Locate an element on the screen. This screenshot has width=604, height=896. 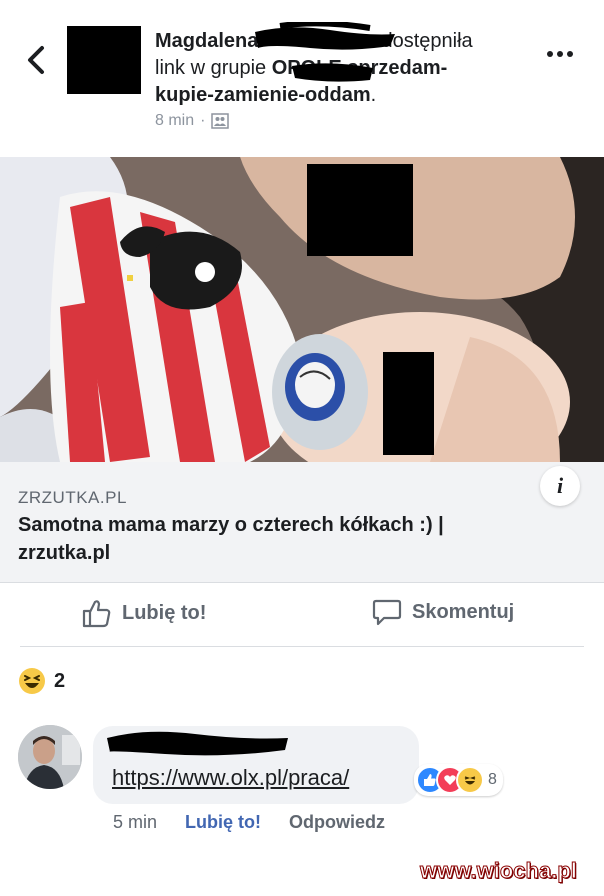
comment-bubble-icon is located at coordinates (387, 612).